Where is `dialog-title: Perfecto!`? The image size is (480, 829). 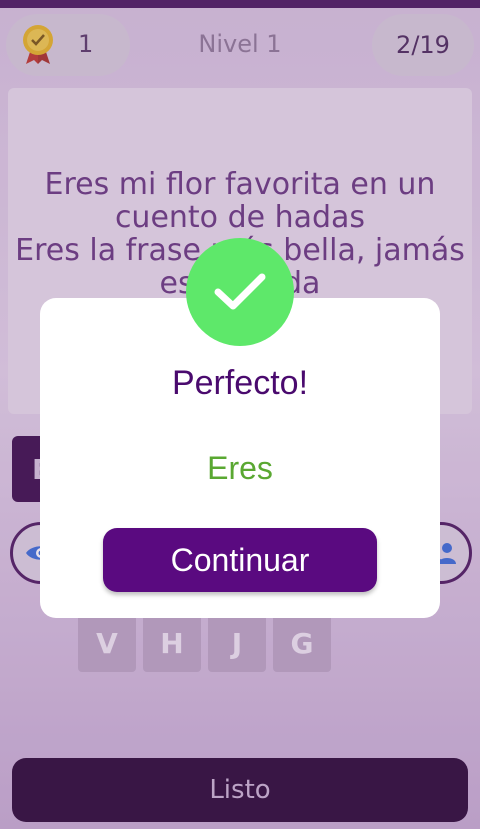
dialog-title: Perfecto! is located at coordinates (240, 383).